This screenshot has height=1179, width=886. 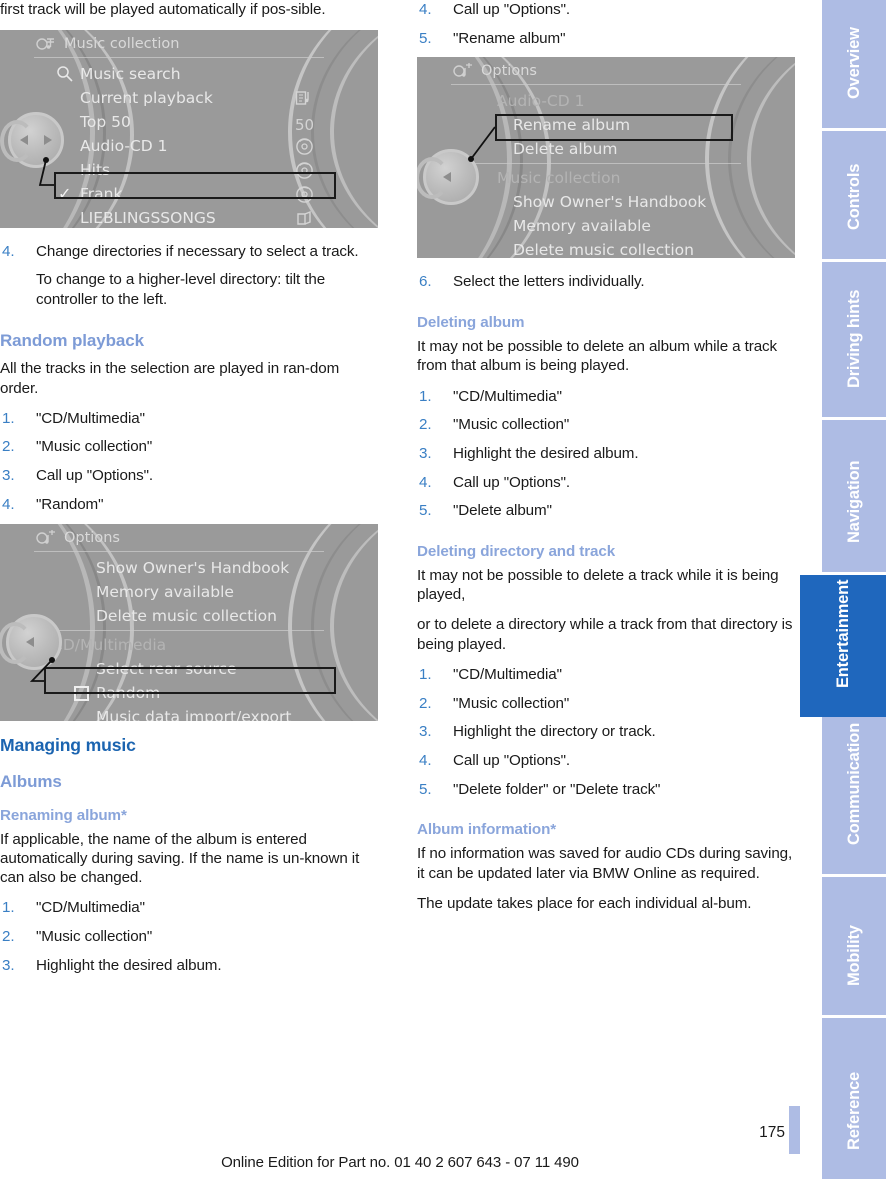 What do you see at coordinates (559, 178) in the screenshot?
I see `menu-group-label: Music collection` at bounding box center [559, 178].